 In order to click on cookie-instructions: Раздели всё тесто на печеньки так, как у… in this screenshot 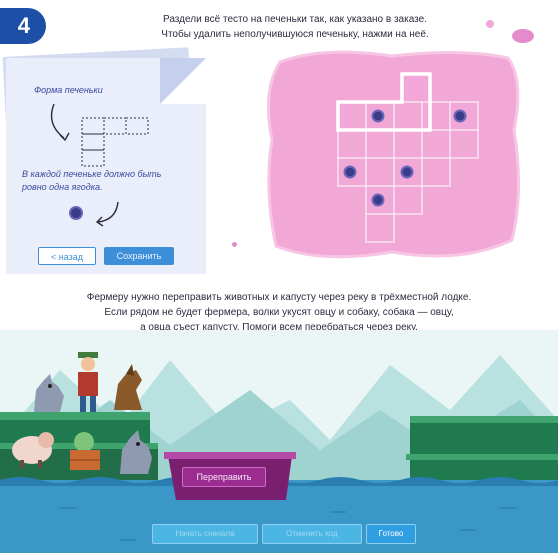, I will do `click(295, 27)`.